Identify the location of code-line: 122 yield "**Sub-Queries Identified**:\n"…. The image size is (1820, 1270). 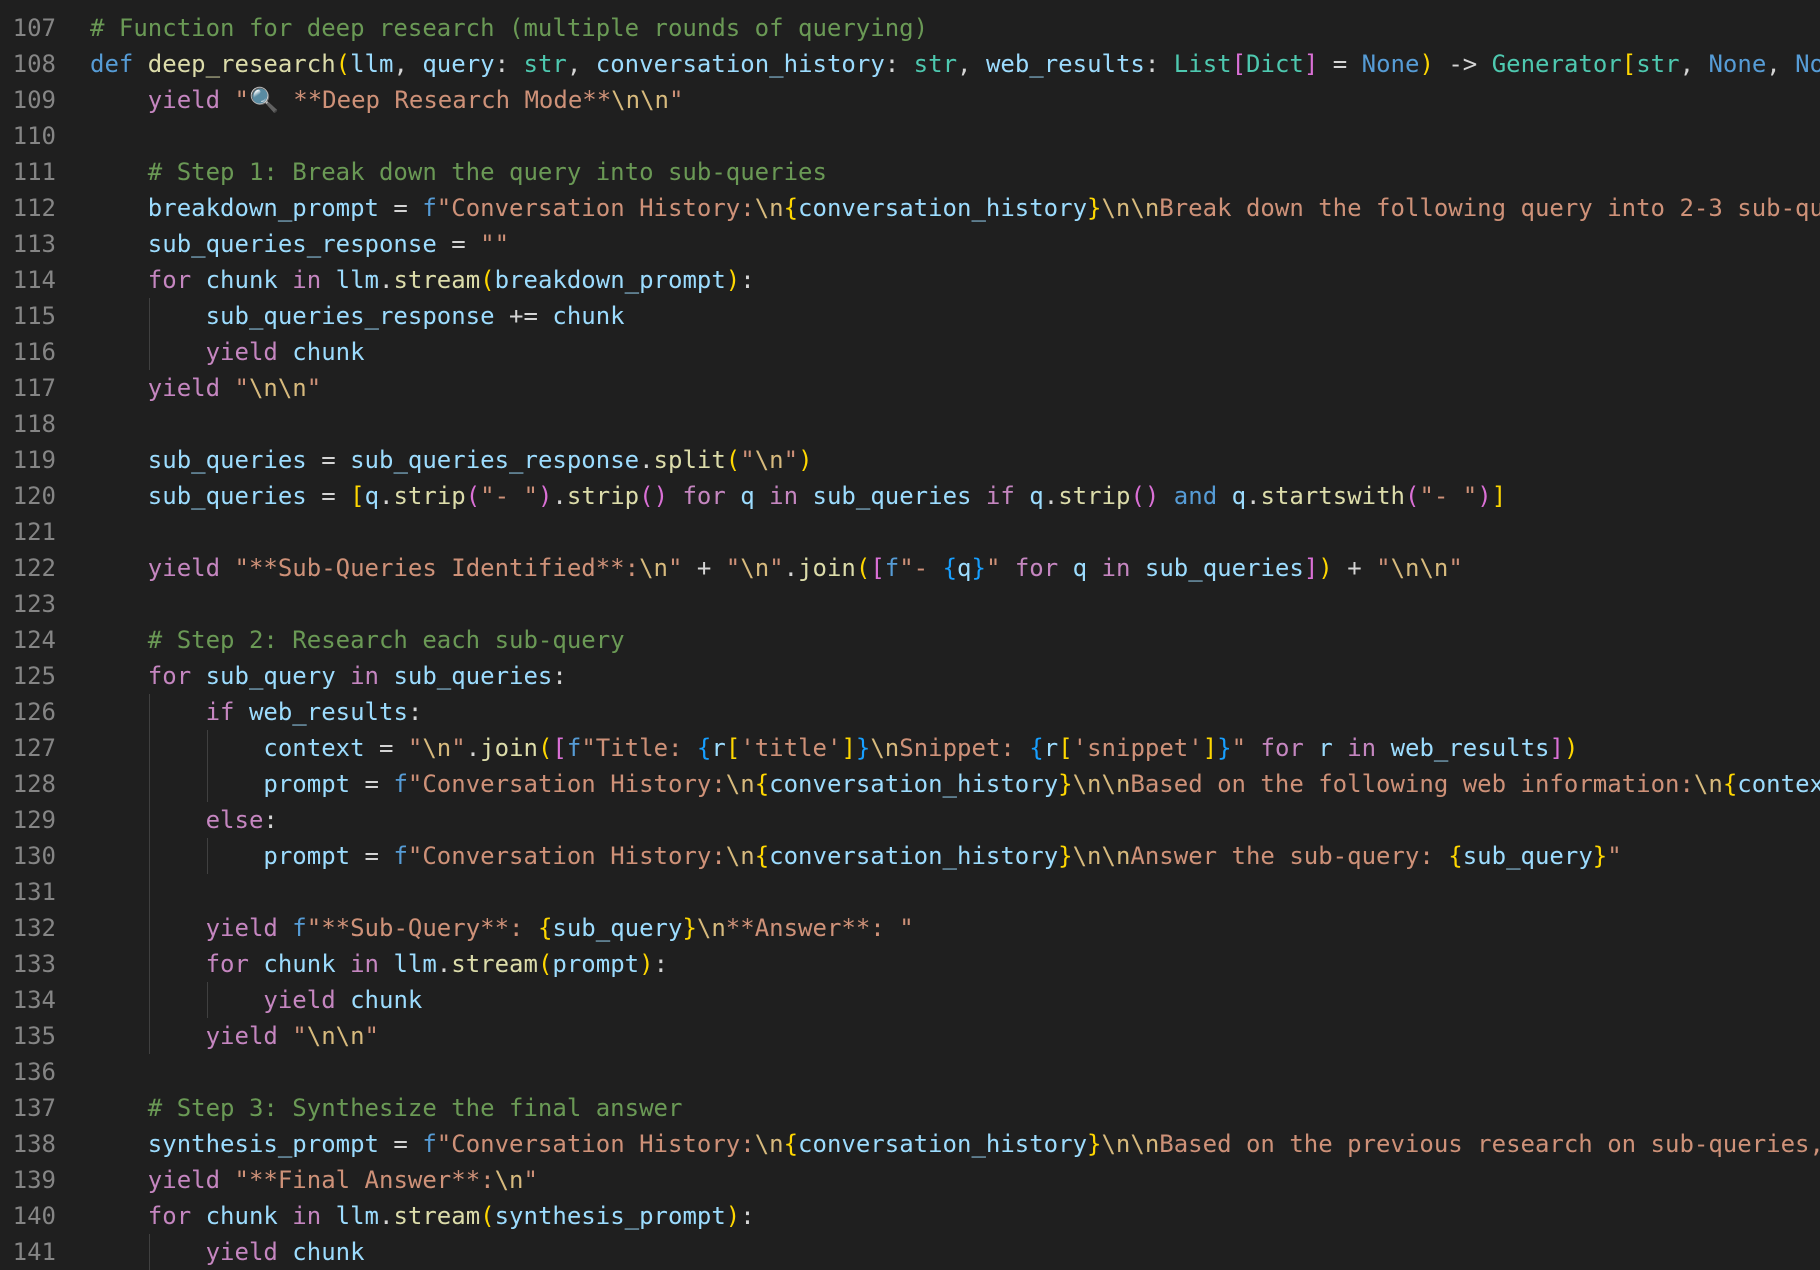
(910, 568).